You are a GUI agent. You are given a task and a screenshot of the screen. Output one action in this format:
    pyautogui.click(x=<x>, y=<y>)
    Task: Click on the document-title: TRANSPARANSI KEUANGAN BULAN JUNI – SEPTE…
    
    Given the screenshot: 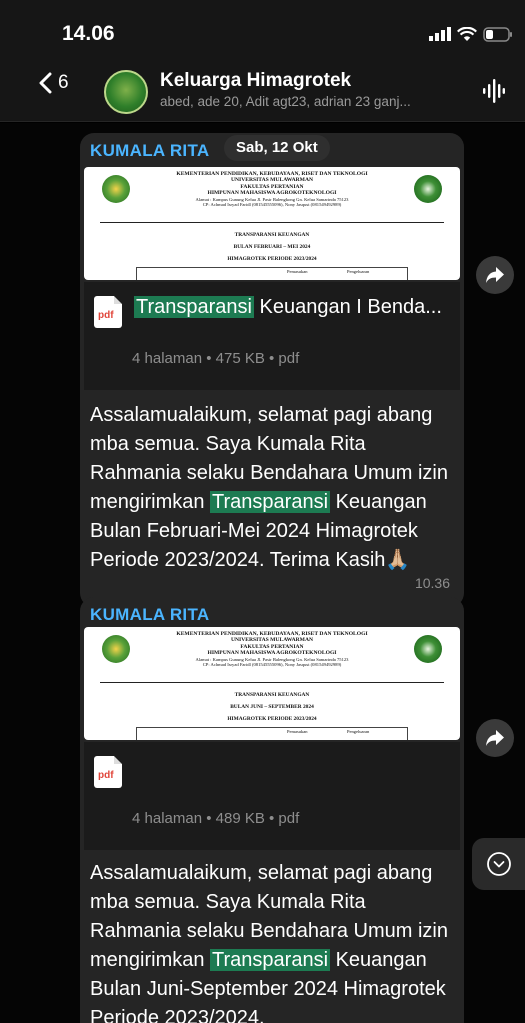 What is the action you would take?
    pyautogui.click(x=272, y=707)
    